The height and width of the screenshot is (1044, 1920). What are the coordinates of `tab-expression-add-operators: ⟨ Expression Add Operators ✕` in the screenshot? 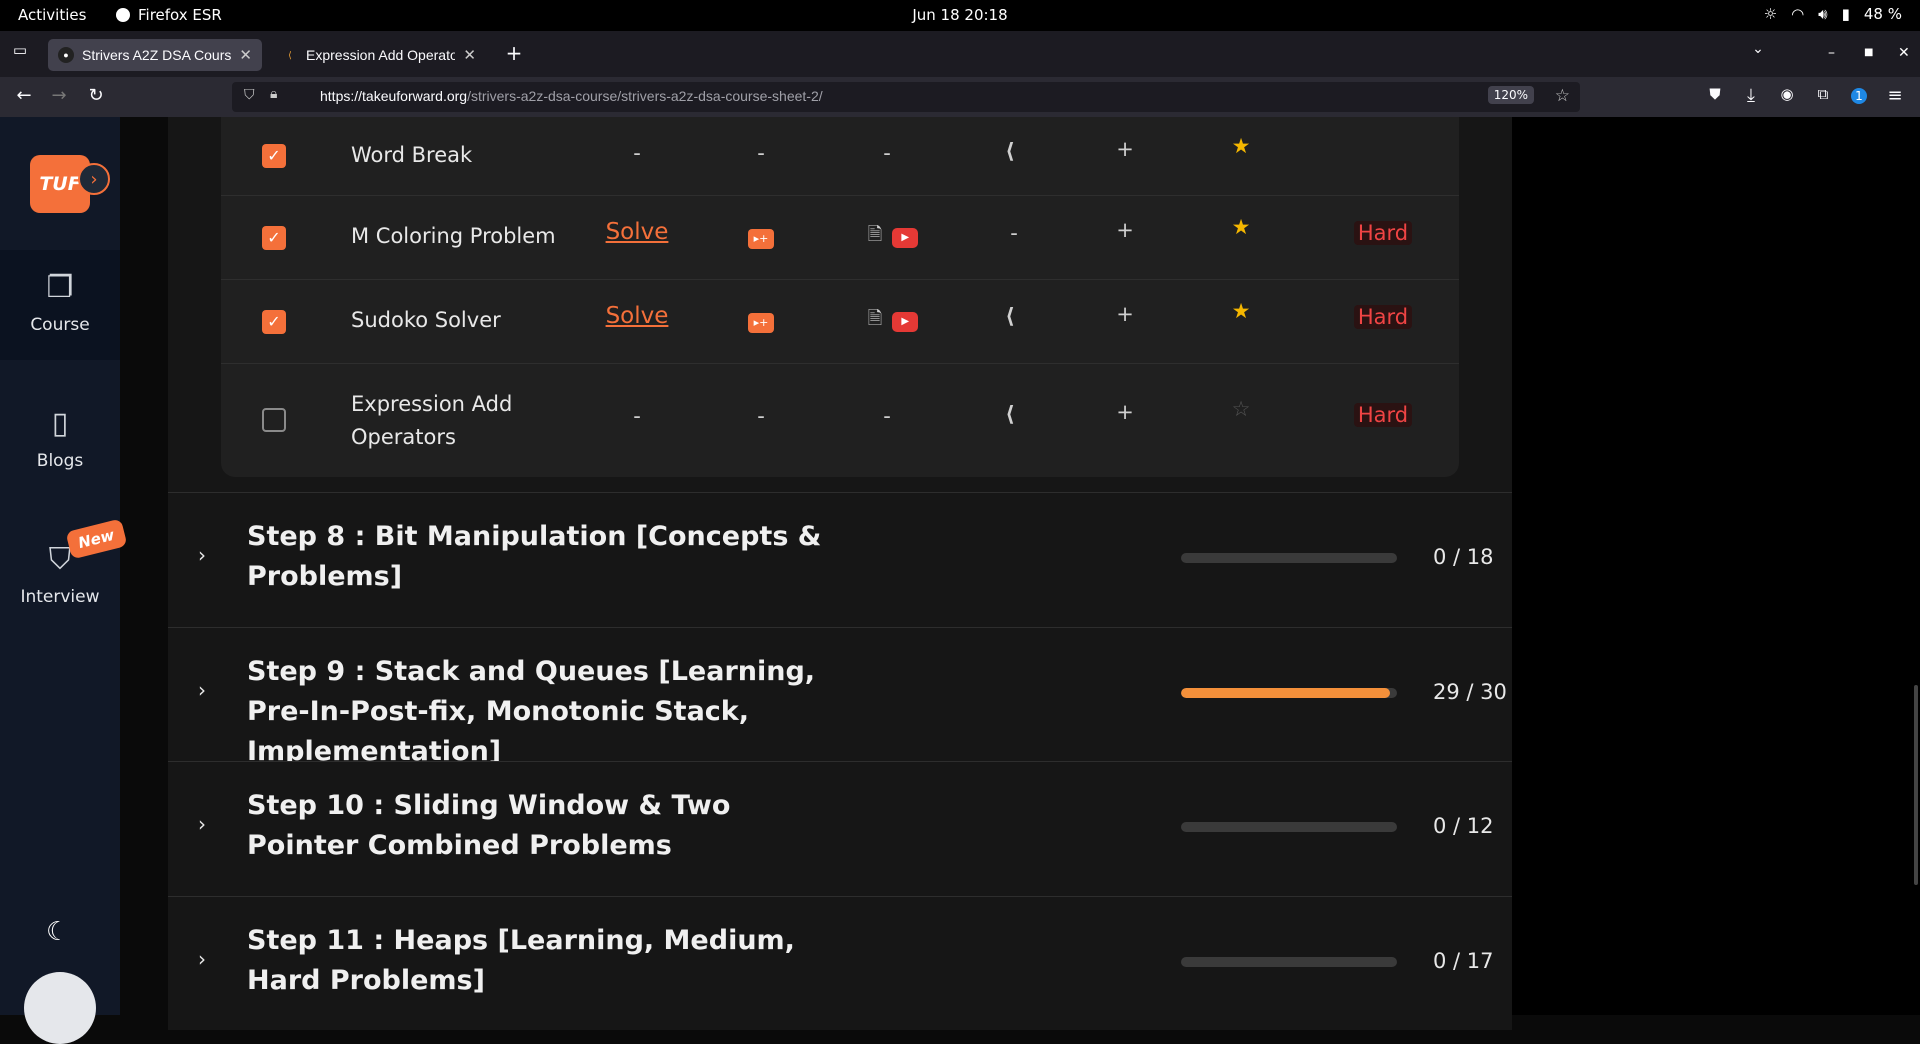 It's located at (379, 55).